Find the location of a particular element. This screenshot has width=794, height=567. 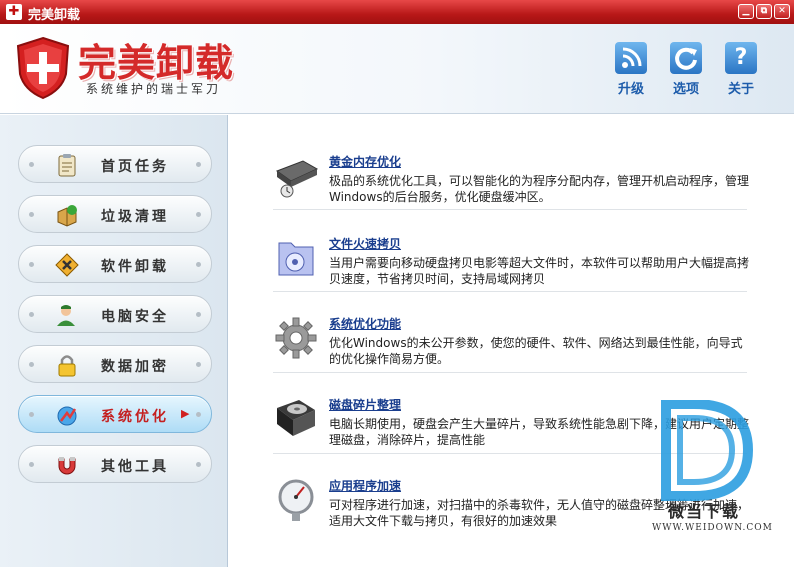

feature-title-link: 文件火速拷贝 is located at coordinates (365, 243).